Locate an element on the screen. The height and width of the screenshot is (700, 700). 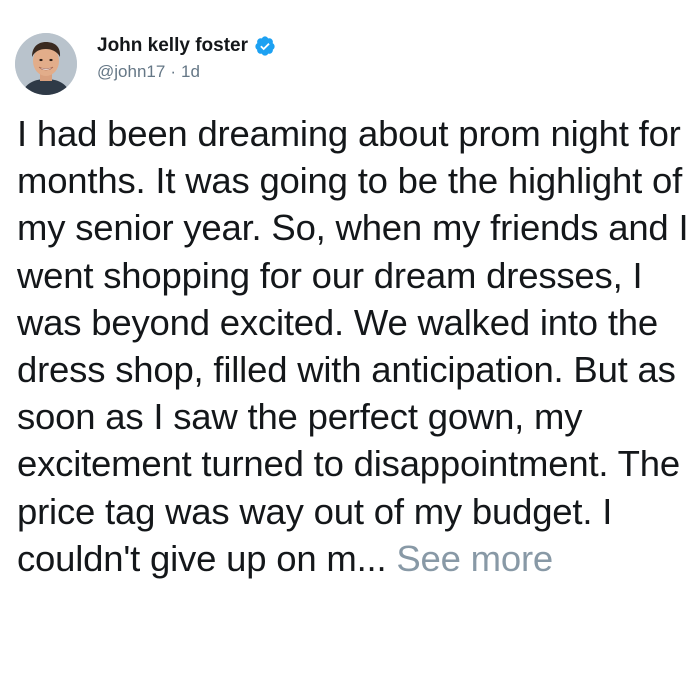
name-row: John kelly foster is located at coordinates (186, 46).